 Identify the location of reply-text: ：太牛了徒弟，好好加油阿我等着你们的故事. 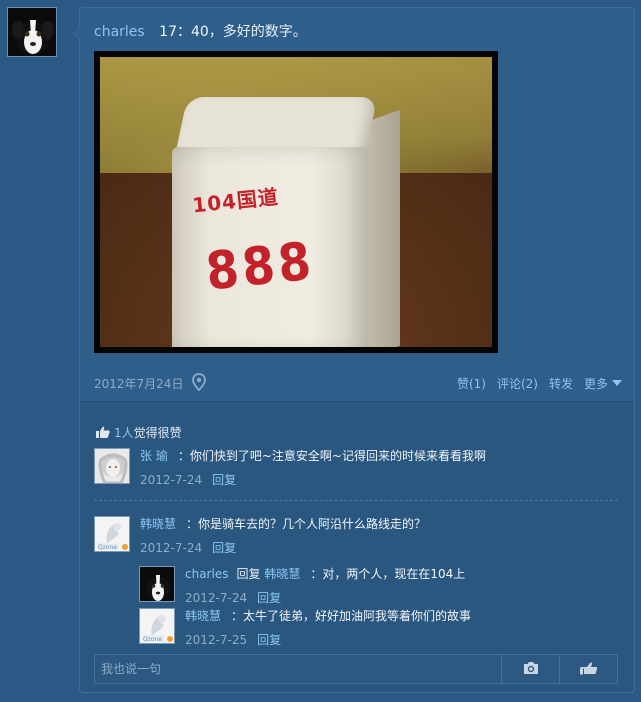
(351, 616).